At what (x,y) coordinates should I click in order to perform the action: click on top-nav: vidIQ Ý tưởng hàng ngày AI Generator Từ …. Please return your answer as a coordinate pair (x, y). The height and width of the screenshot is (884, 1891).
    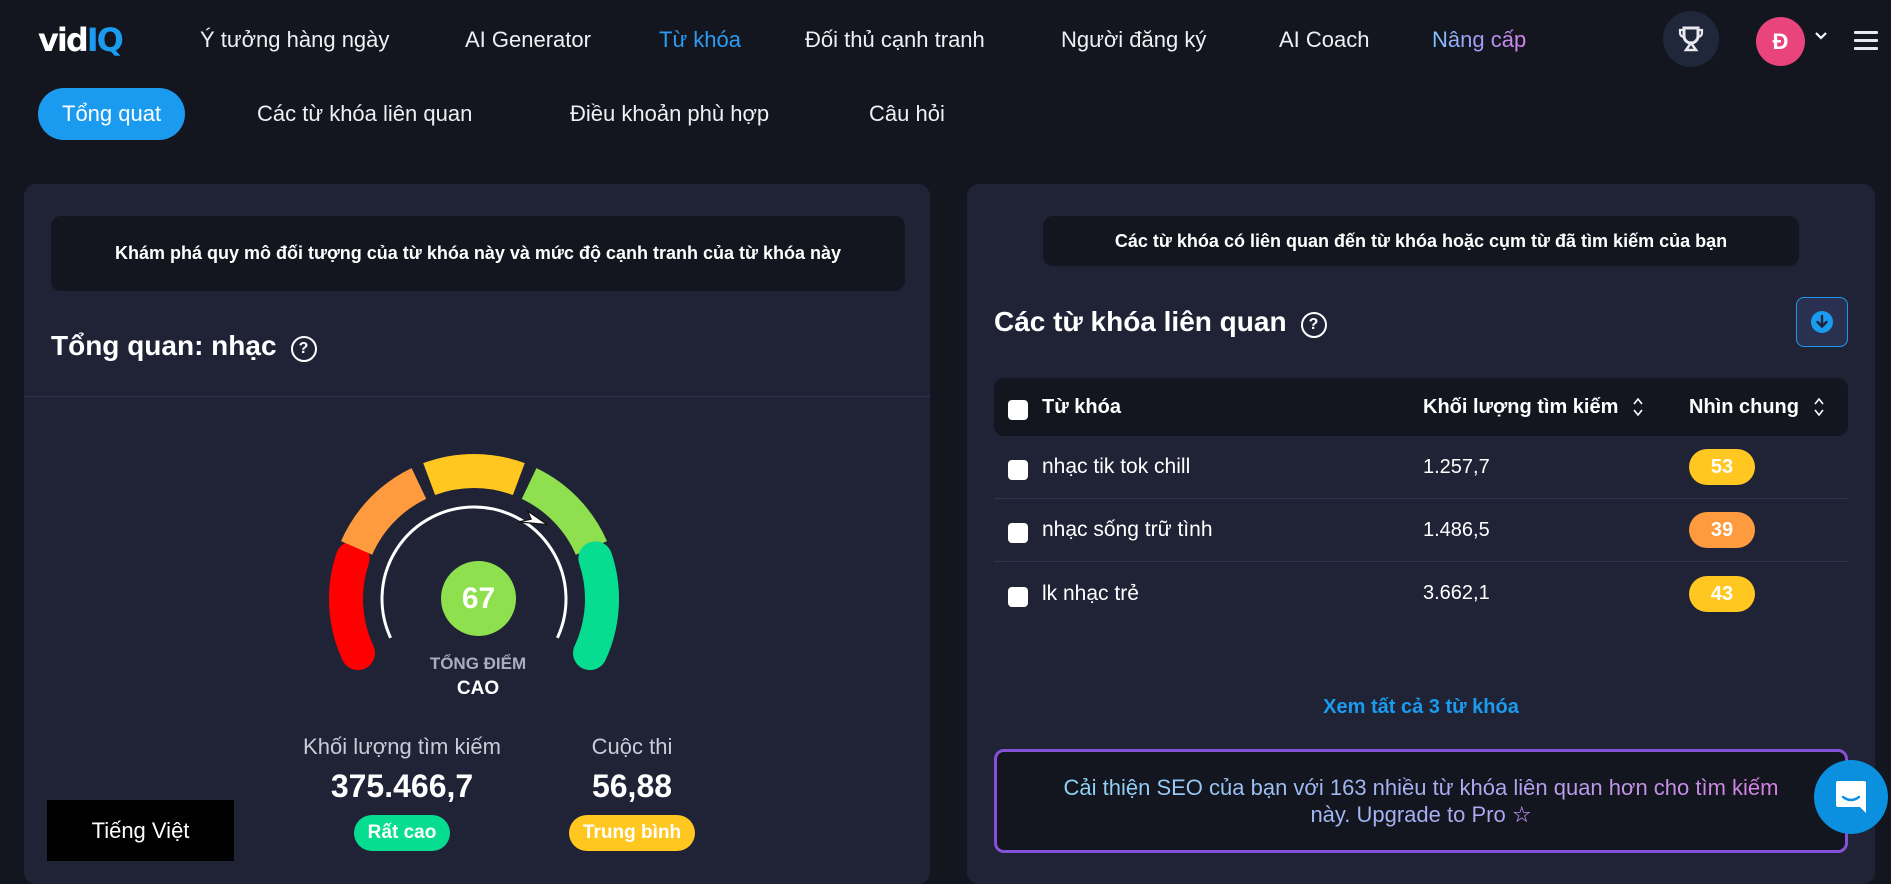
    Looking at the image, I should click on (945, 40).